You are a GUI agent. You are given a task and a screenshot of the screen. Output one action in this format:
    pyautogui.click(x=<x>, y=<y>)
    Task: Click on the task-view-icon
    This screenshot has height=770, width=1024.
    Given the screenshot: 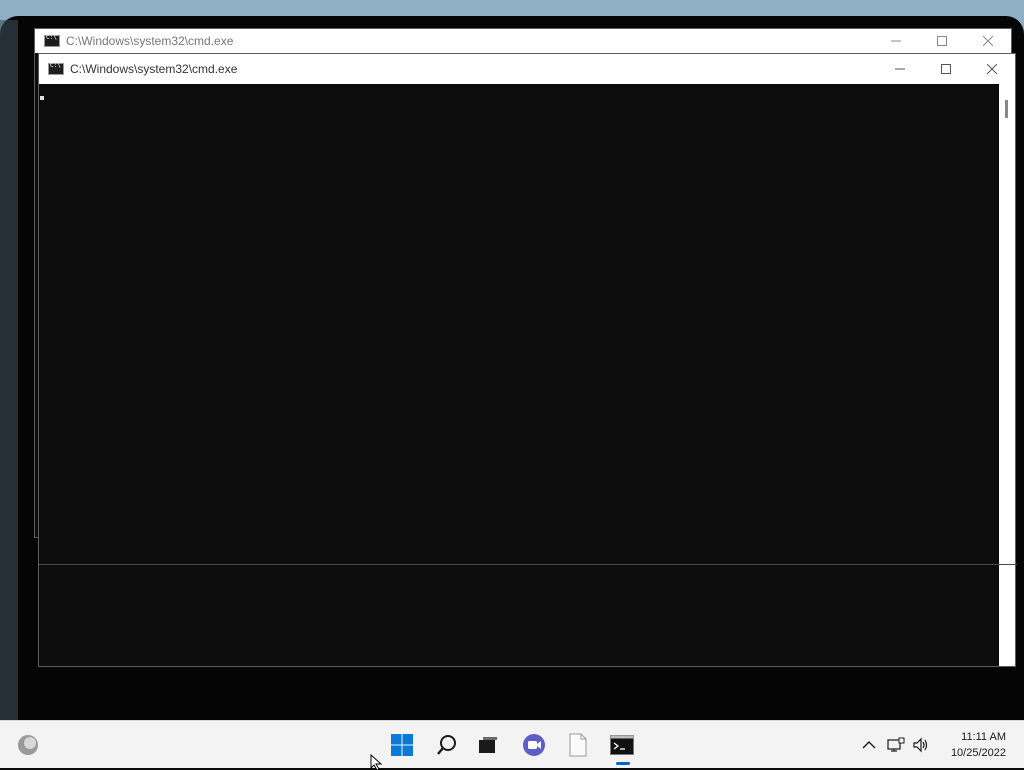 What is the action you would take?
    pyautogui.click(x=488, y=745)
    